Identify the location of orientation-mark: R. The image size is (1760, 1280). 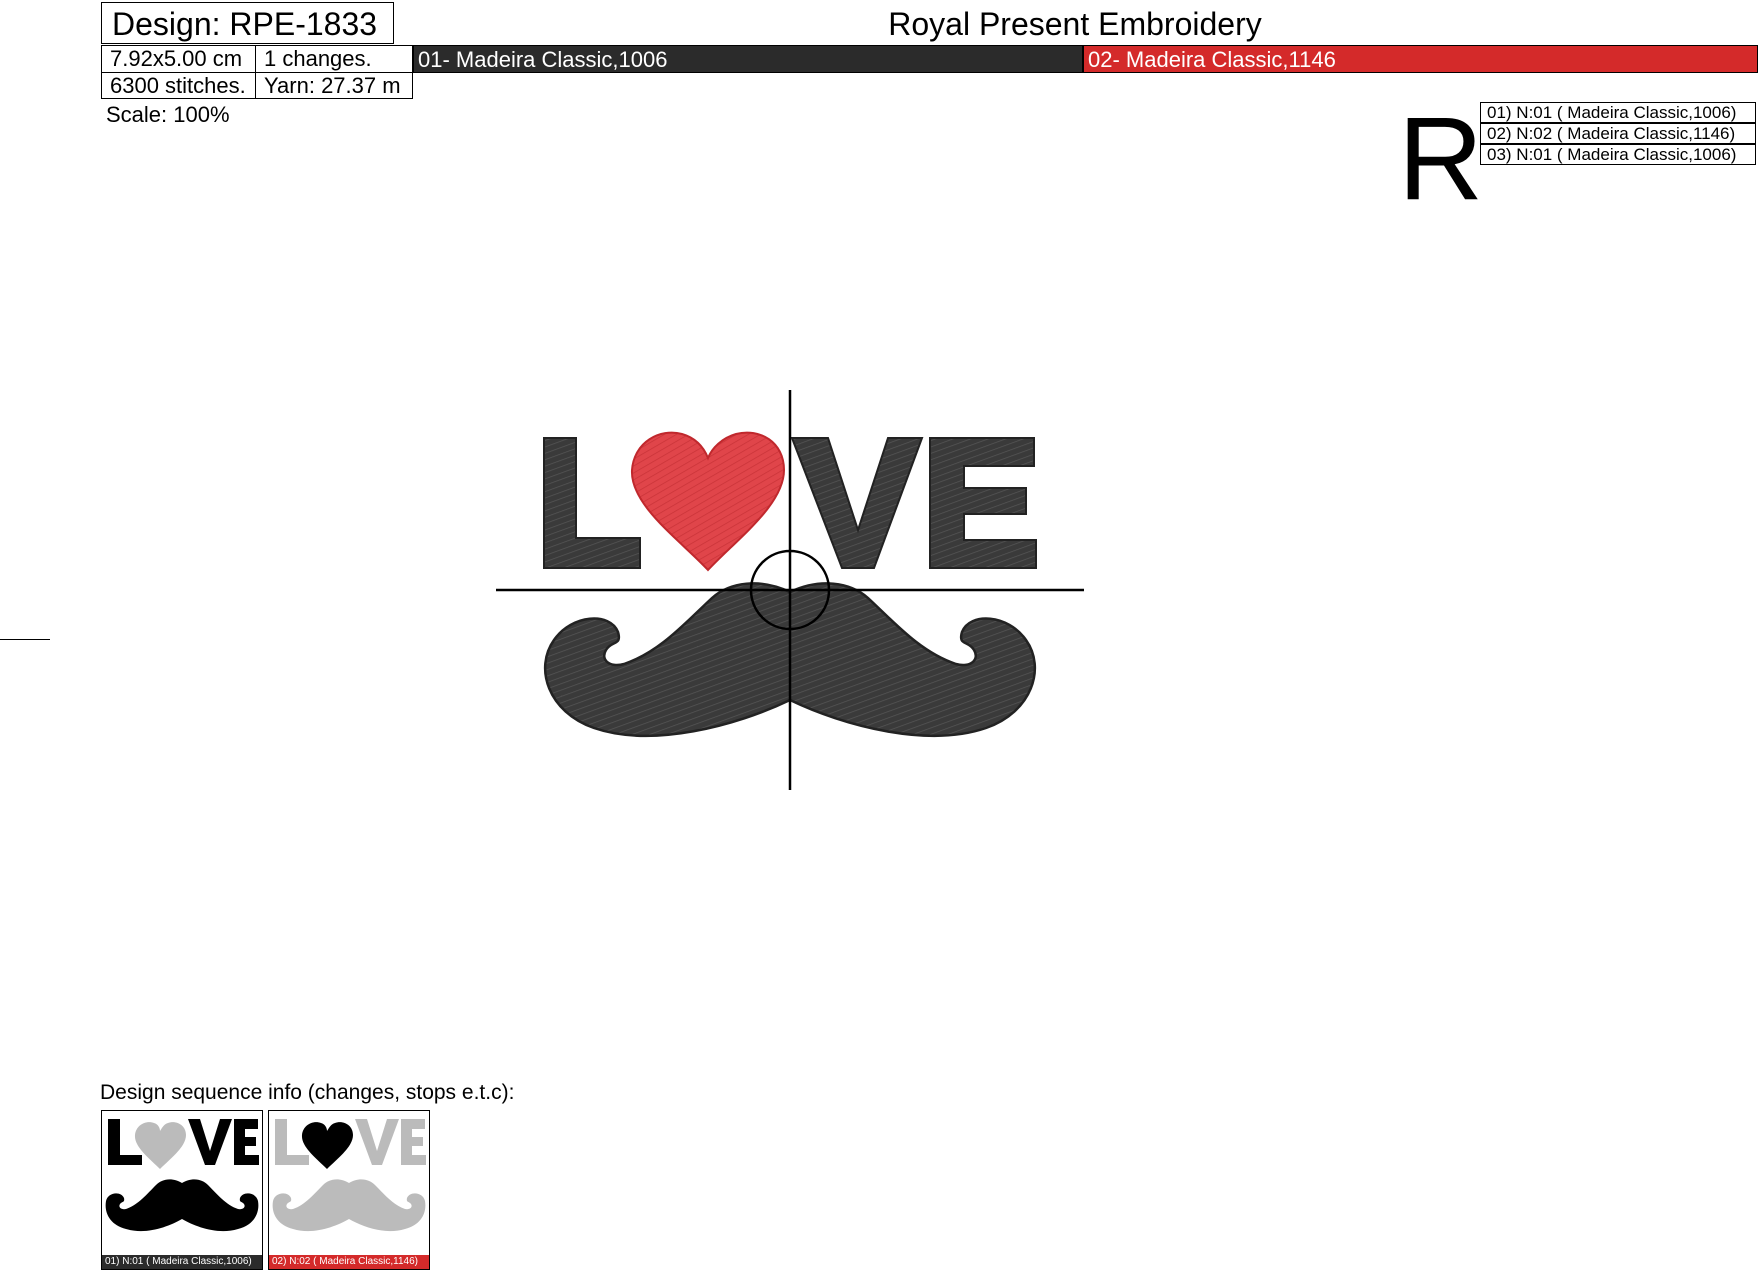
(1441, 159).